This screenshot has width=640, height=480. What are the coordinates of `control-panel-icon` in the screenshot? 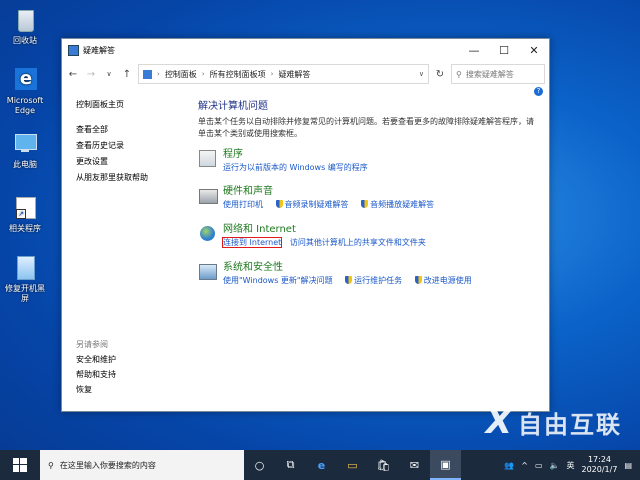 It's located at (147, 74).